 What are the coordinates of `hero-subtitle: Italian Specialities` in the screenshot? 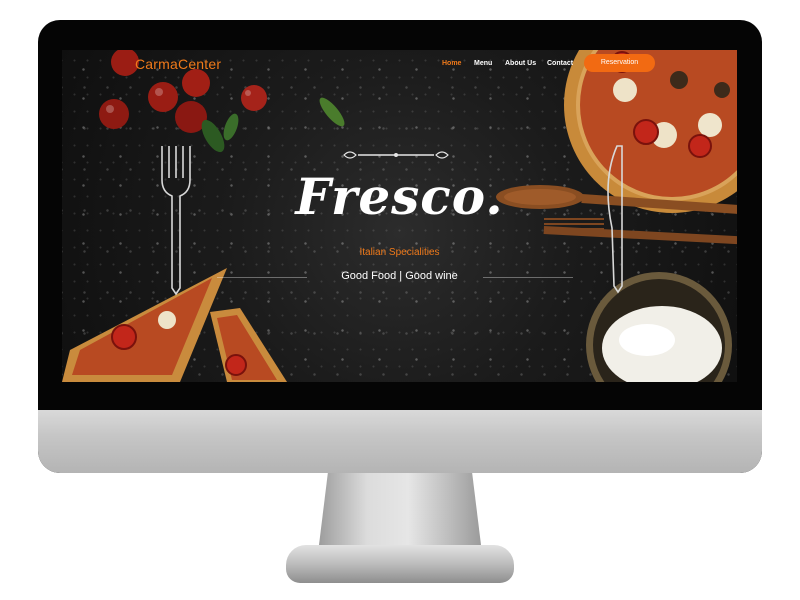 It's located at (399, 252).